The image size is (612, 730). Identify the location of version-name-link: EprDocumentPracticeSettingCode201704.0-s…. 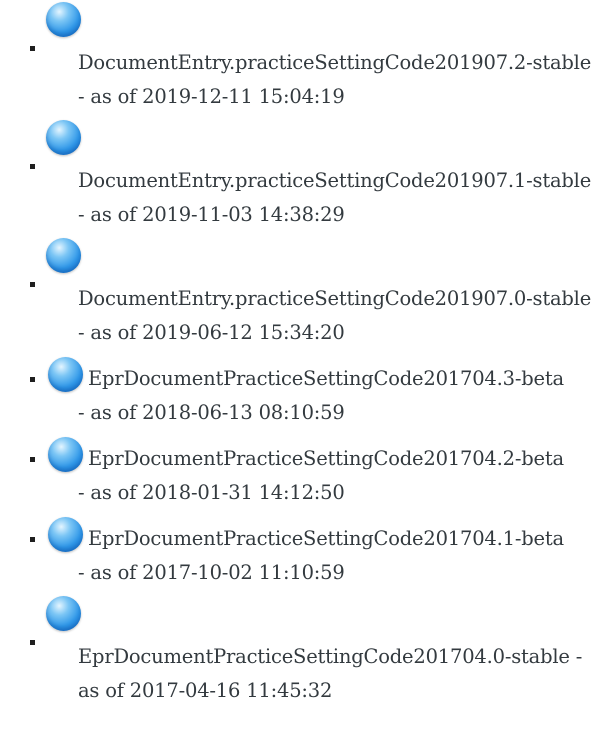
(330, 656).